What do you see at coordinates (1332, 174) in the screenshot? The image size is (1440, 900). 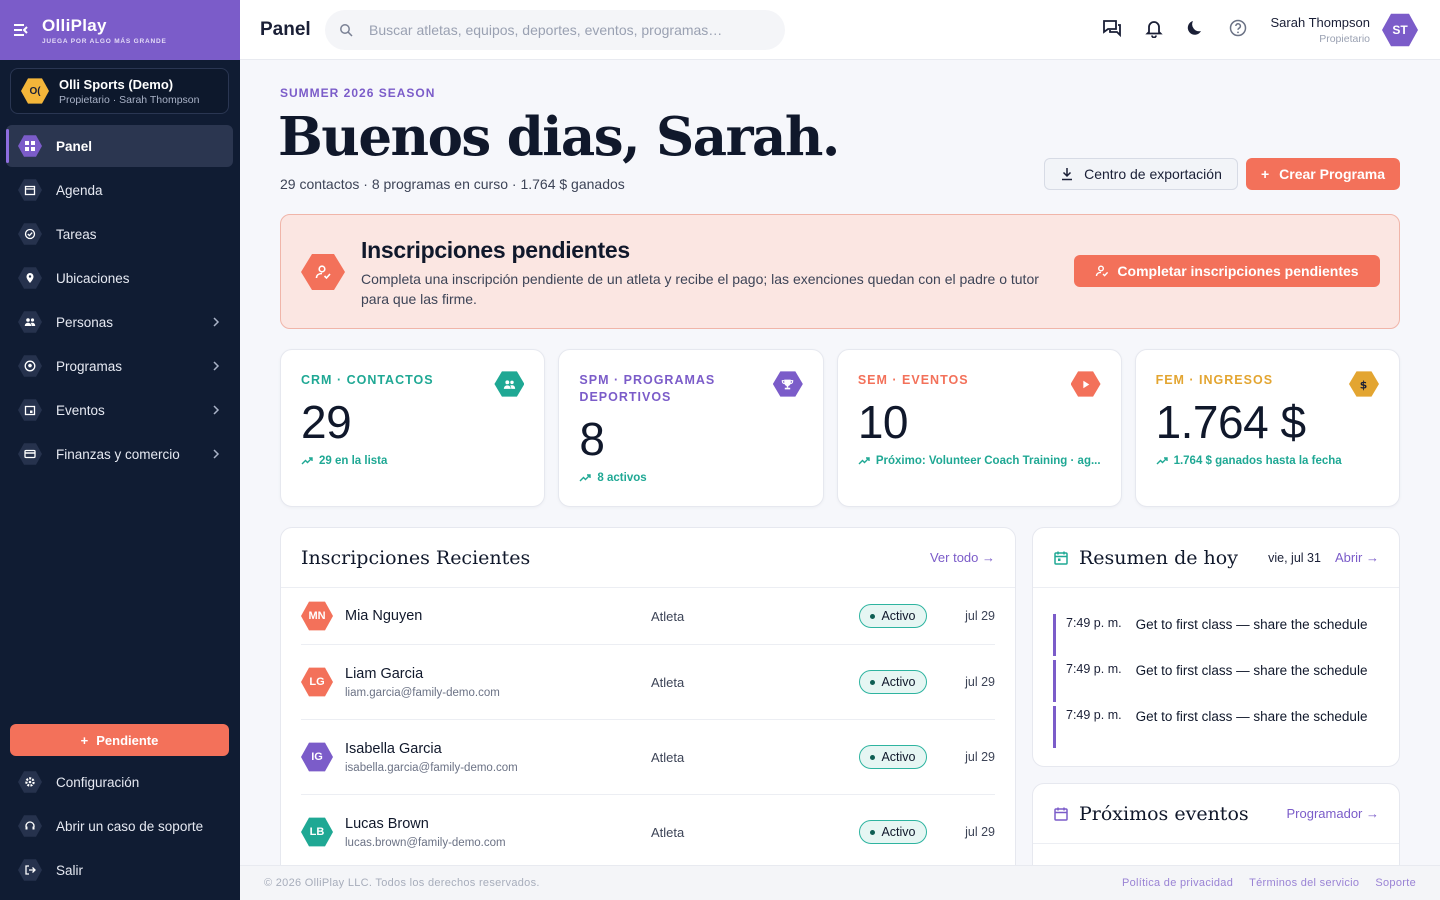 I see `create-button-label: Crear Programa` at bounding box center [1332, 174].